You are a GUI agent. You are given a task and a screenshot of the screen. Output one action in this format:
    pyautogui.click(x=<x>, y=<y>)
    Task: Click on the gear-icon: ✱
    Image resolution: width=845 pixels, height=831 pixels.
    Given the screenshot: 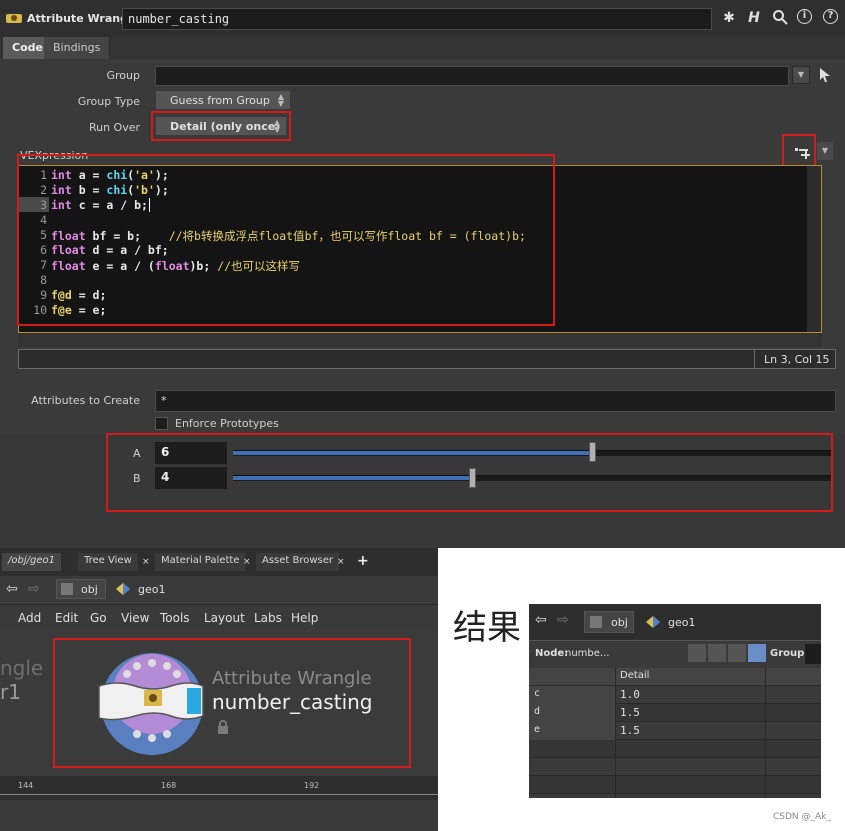 What is the action you would take?
    pyautogui.click(x=729, y=18)
    